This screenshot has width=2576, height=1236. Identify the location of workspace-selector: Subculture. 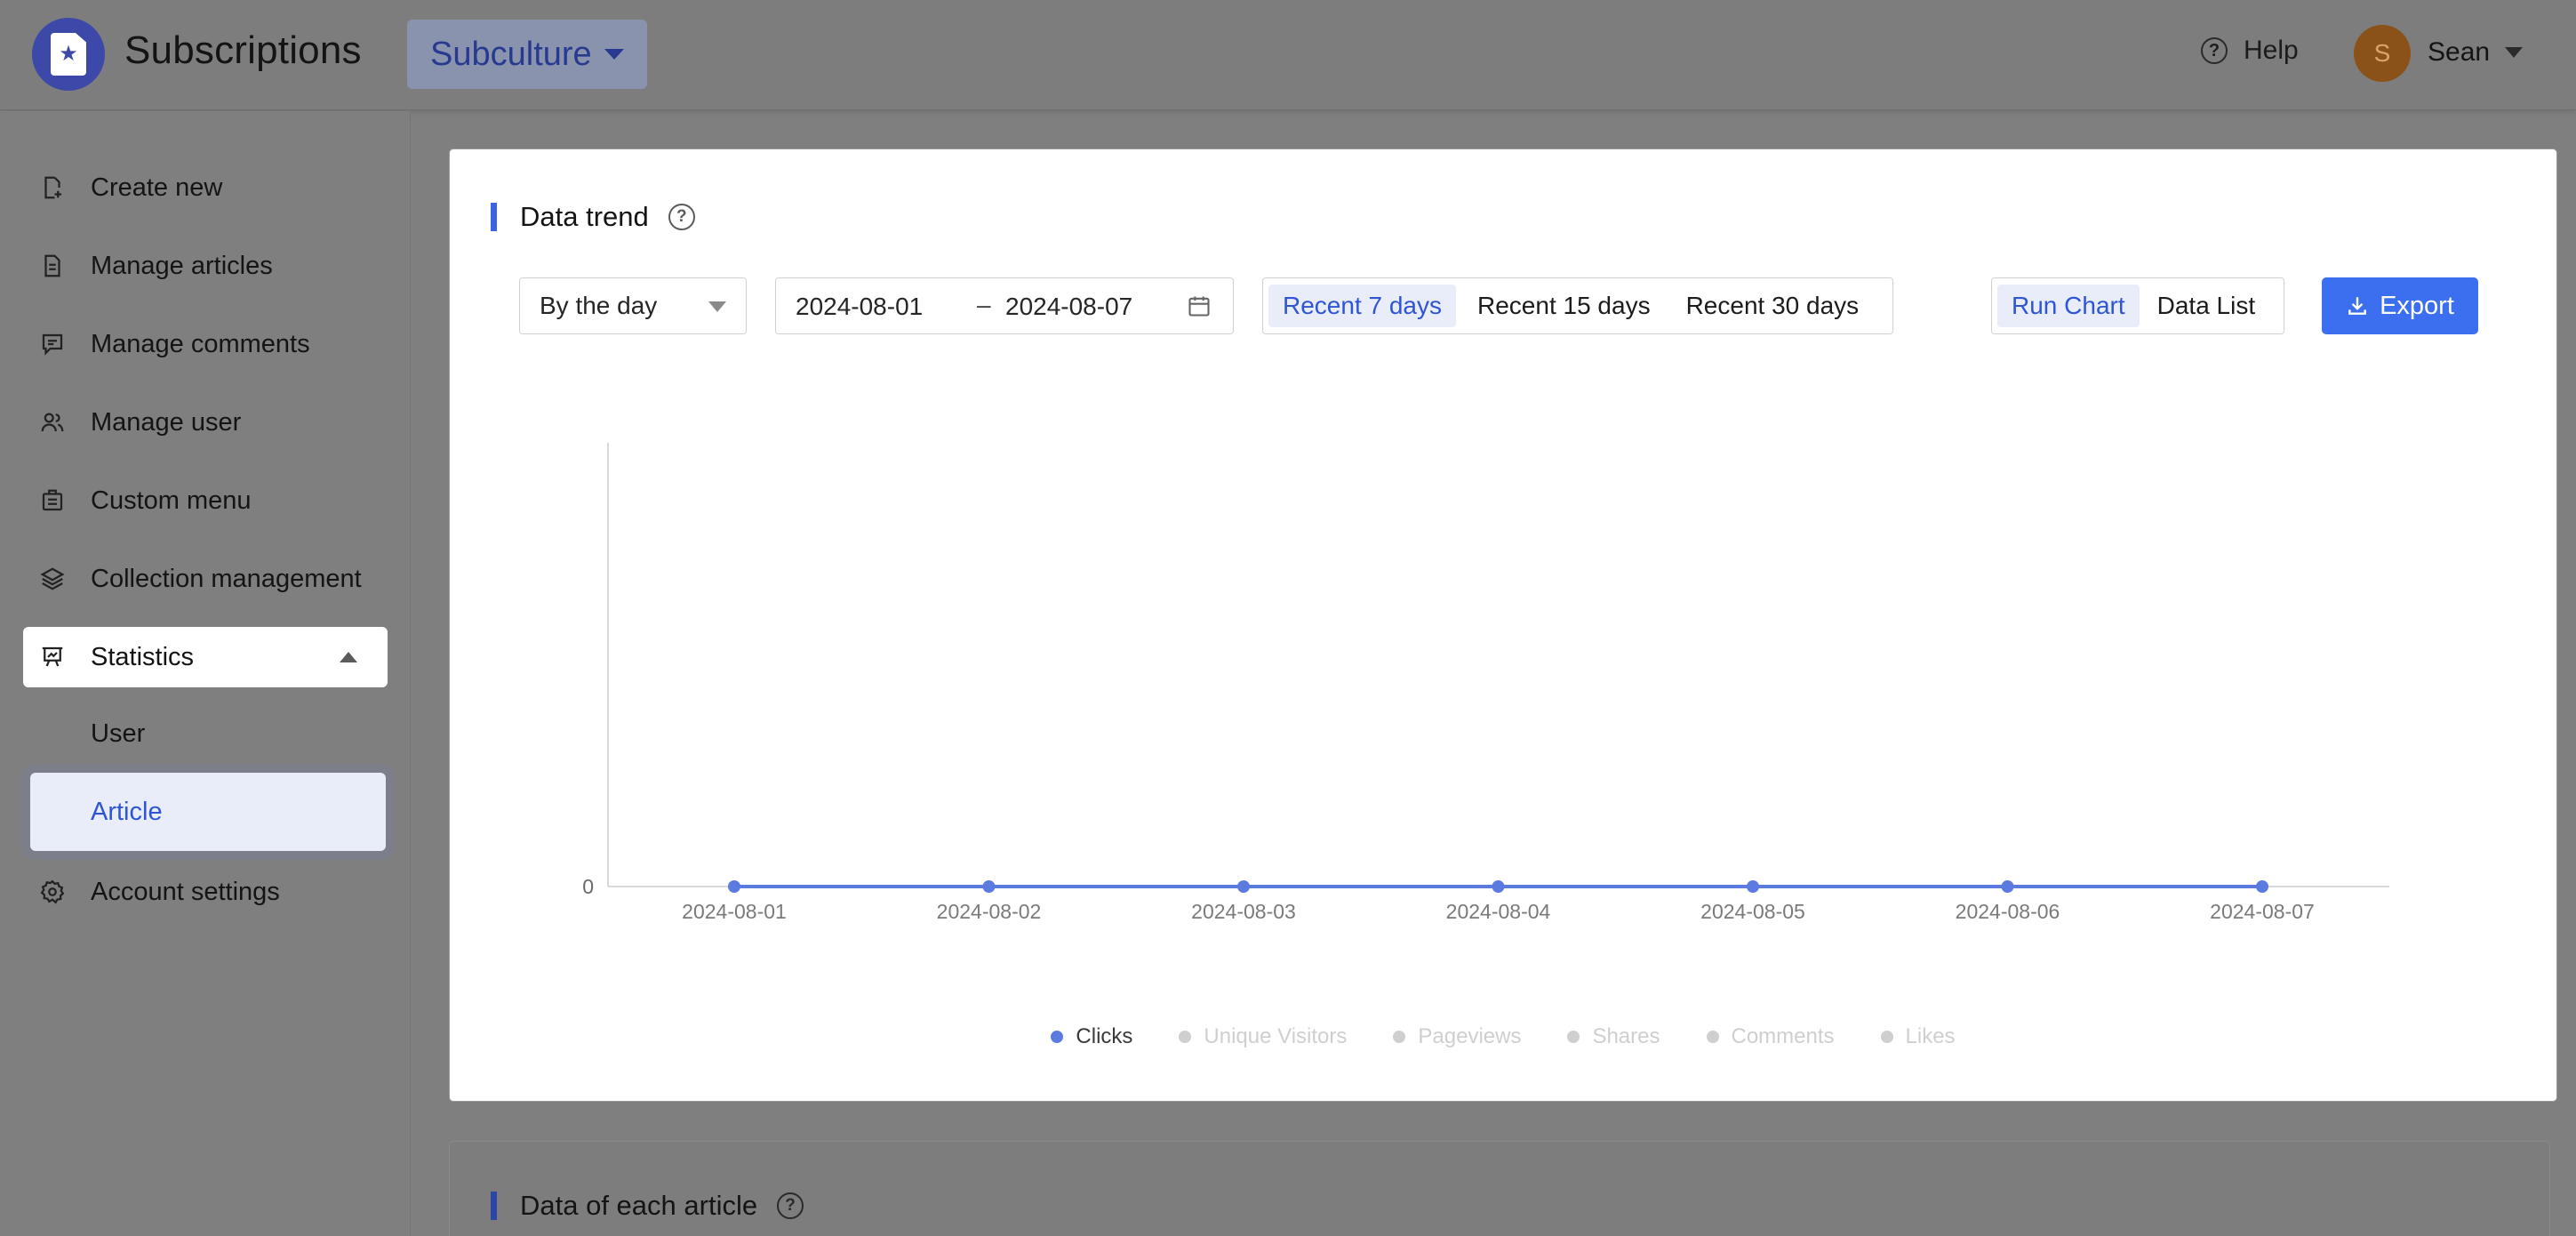
(527, 54).